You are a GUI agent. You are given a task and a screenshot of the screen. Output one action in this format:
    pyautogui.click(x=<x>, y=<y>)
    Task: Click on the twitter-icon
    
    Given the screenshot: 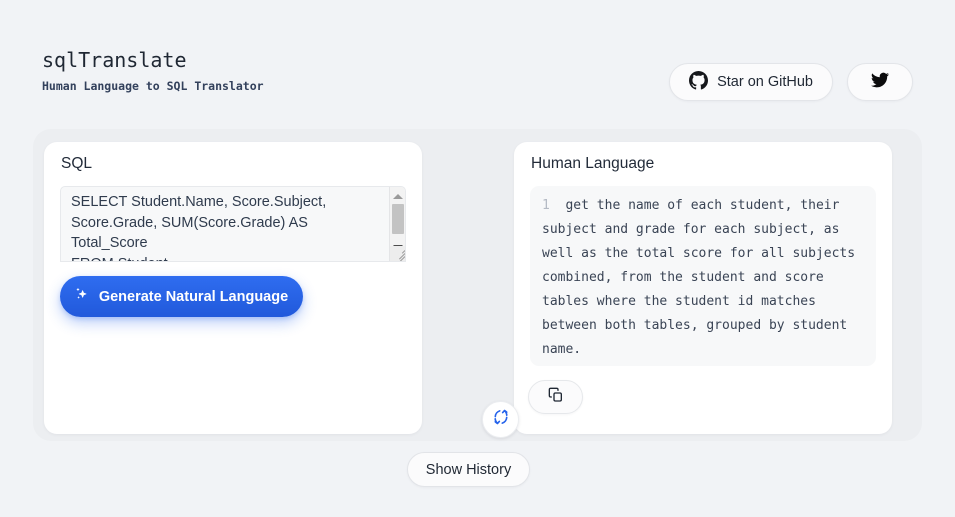 What is the action you would take?
    pyautogui.click(x=880, y=82)
    